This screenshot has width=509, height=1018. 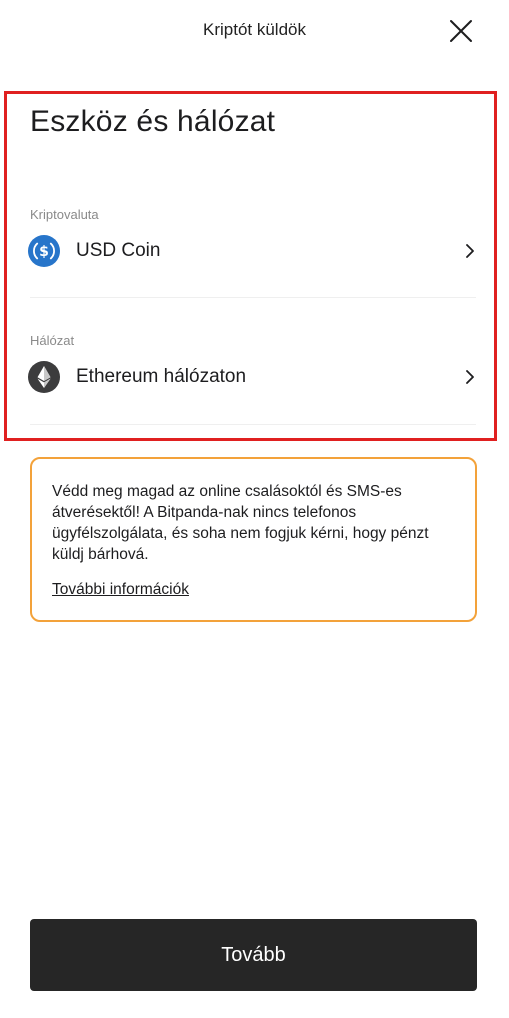 I want to click on close-button, so click(x=461, y=31).